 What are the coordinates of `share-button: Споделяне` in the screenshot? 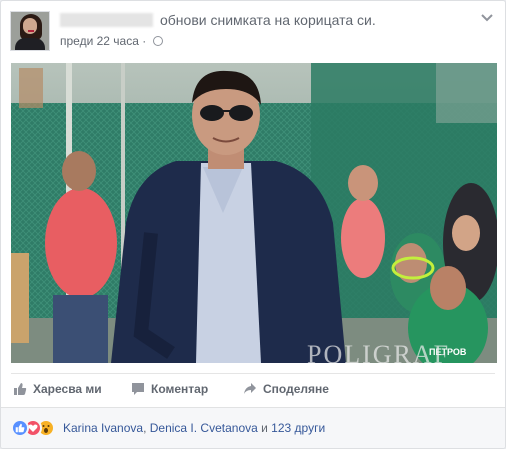 It's located at (286, 389).